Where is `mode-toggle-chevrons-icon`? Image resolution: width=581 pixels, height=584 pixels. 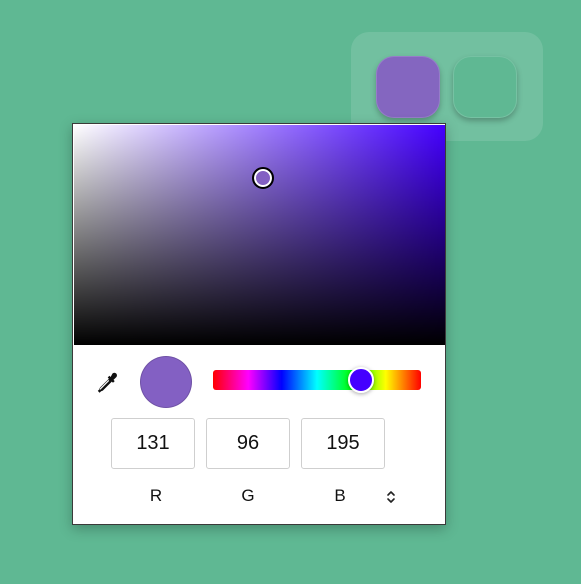 mode-toggle-chevrons-icon is located at coordinates (391, 497).